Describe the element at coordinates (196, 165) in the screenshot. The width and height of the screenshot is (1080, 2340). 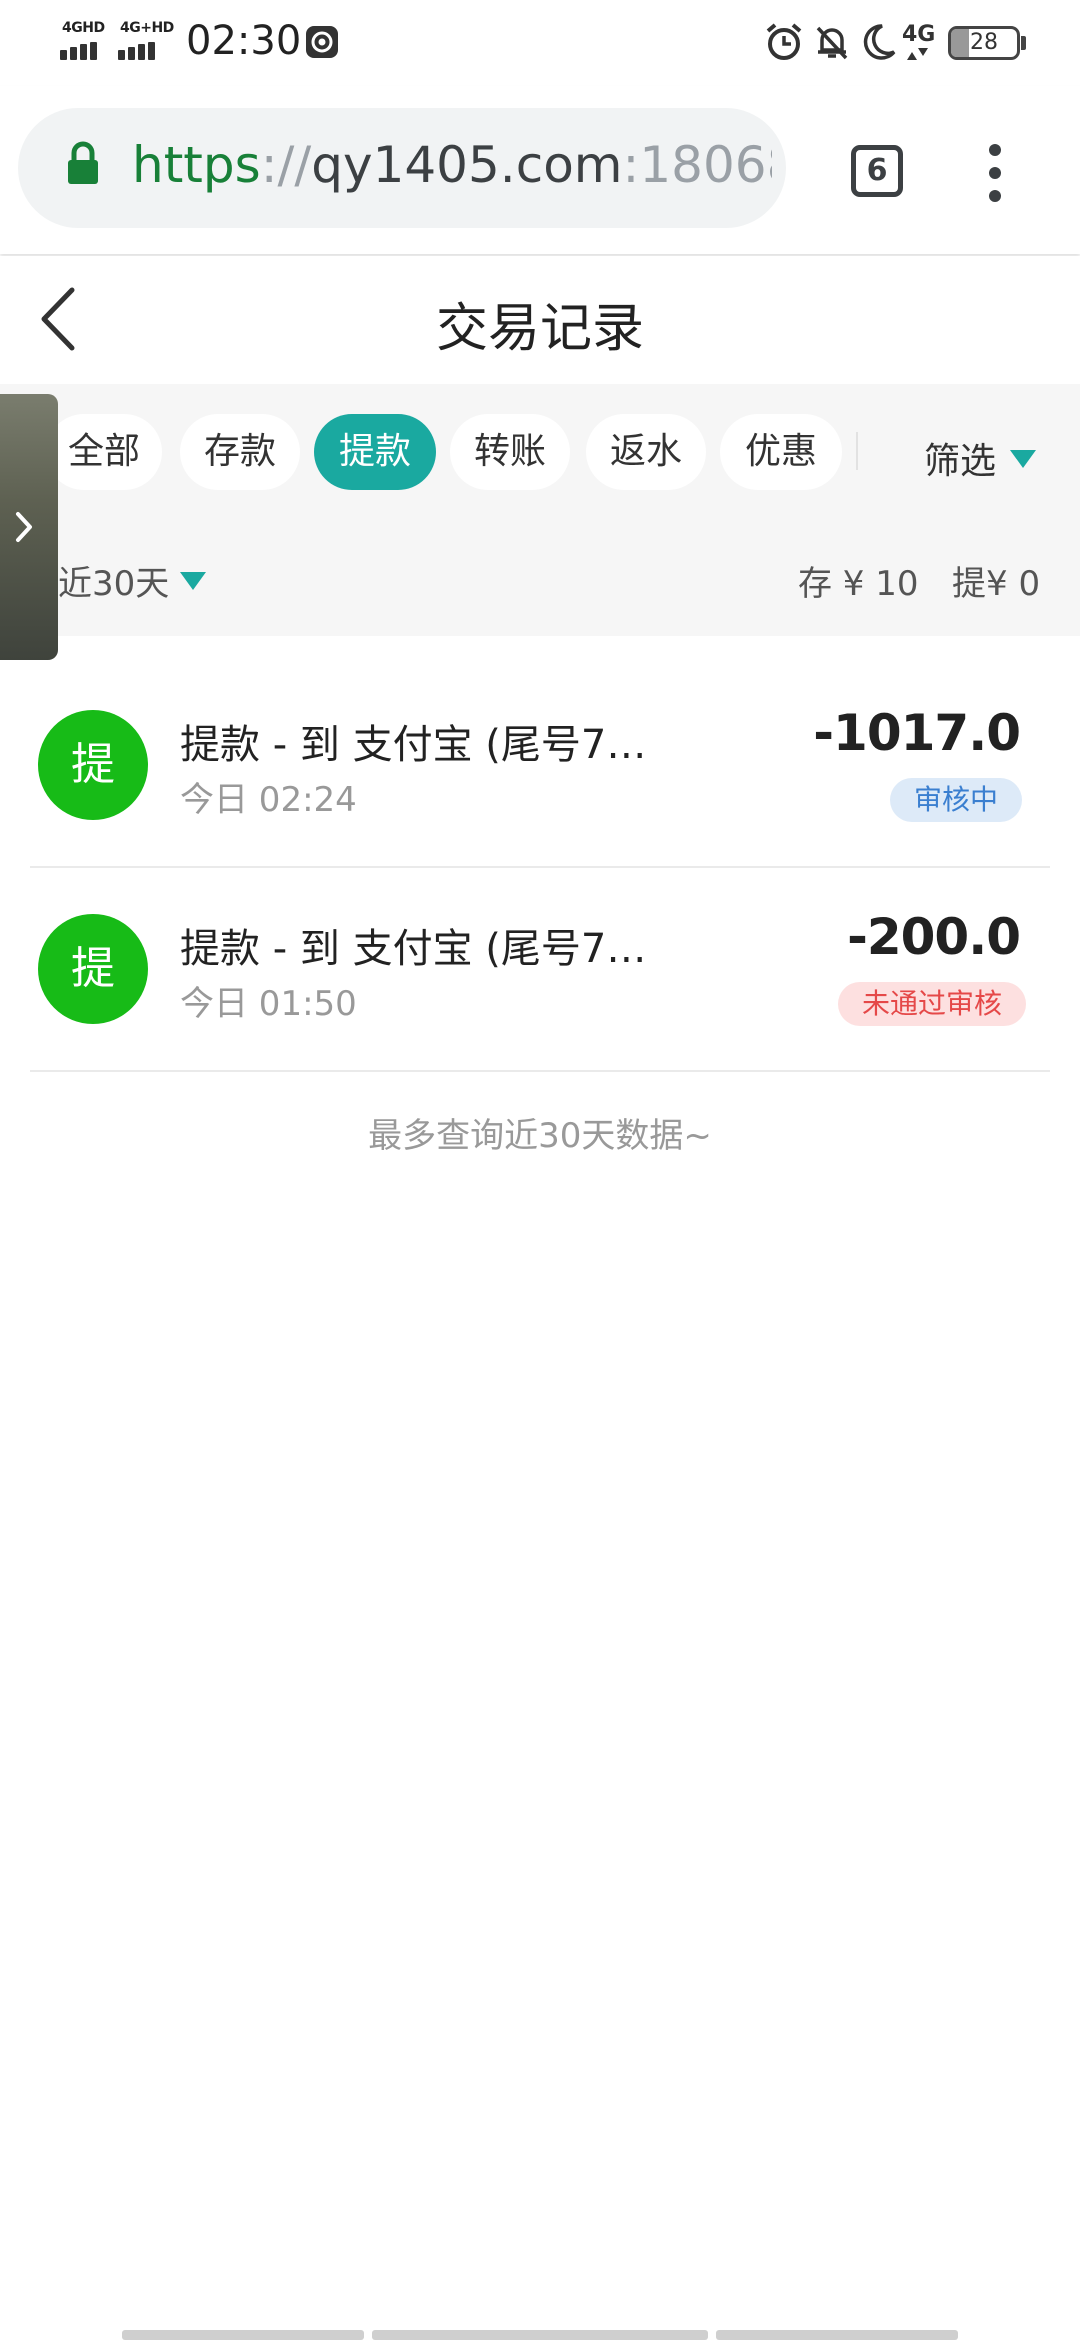
I see `url-scheme: https` at that location.